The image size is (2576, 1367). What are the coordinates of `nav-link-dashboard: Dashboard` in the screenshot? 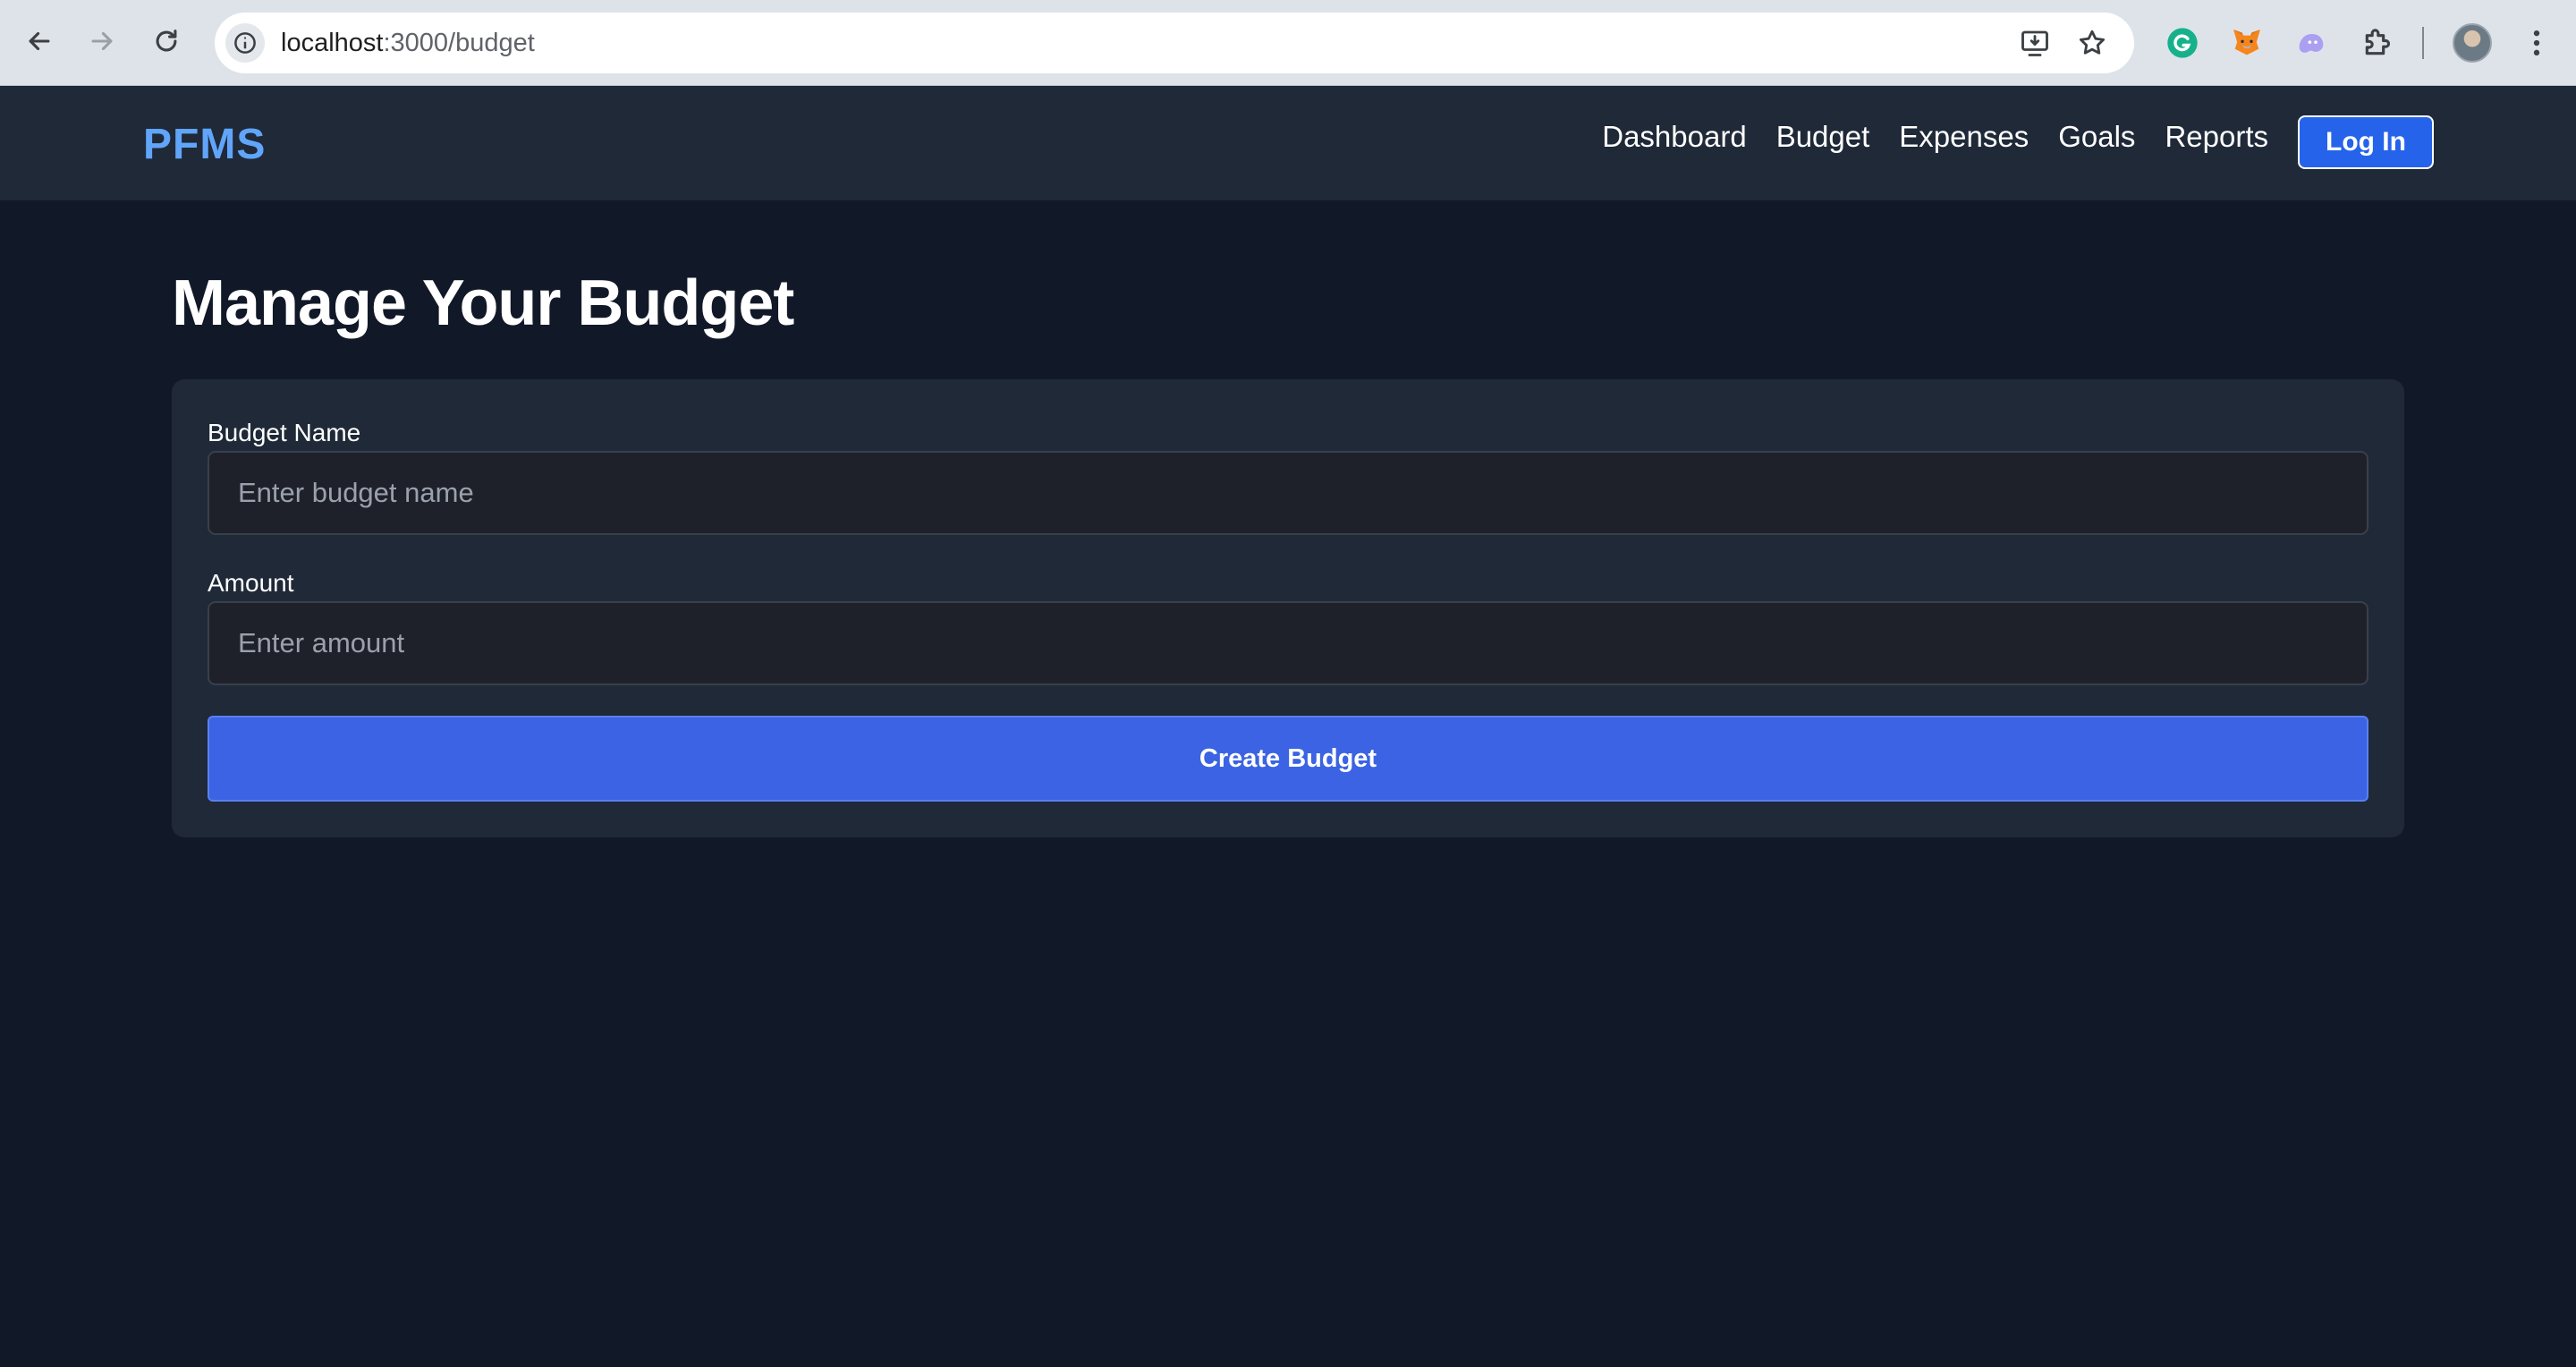 It's located at (1674, 137).